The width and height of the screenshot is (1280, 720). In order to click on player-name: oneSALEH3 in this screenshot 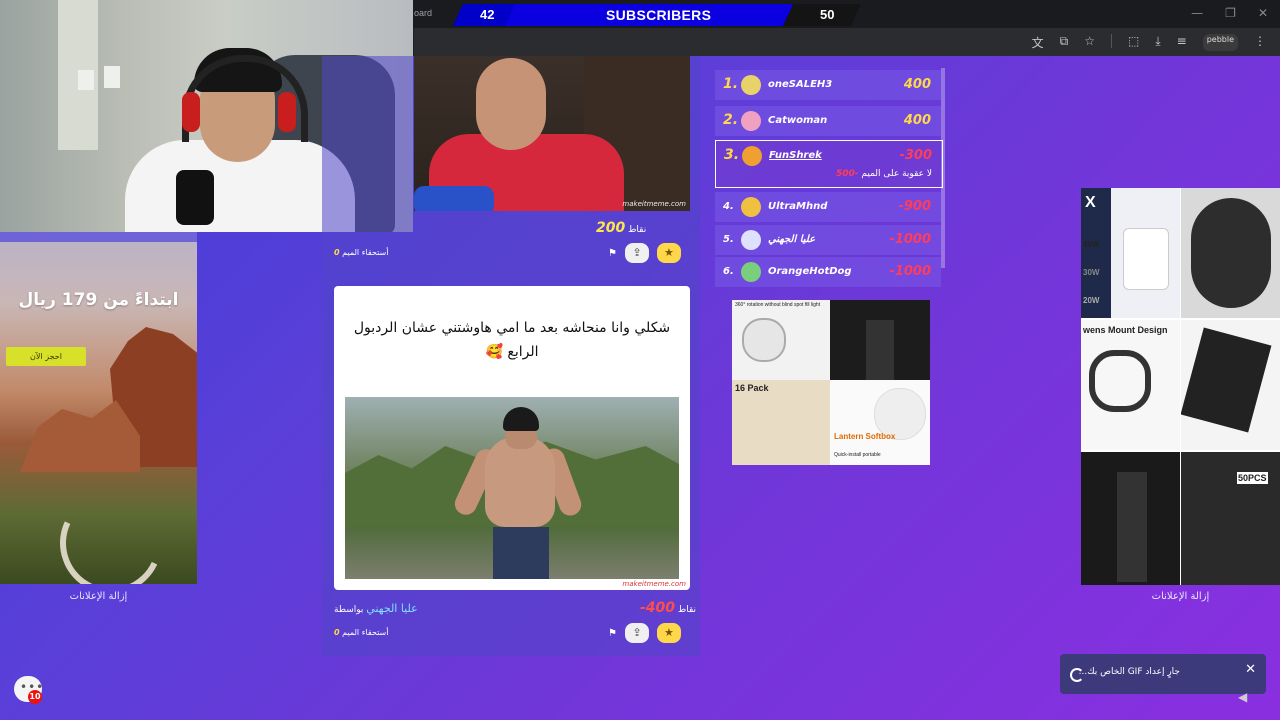, I will do `click(800, 84)`.